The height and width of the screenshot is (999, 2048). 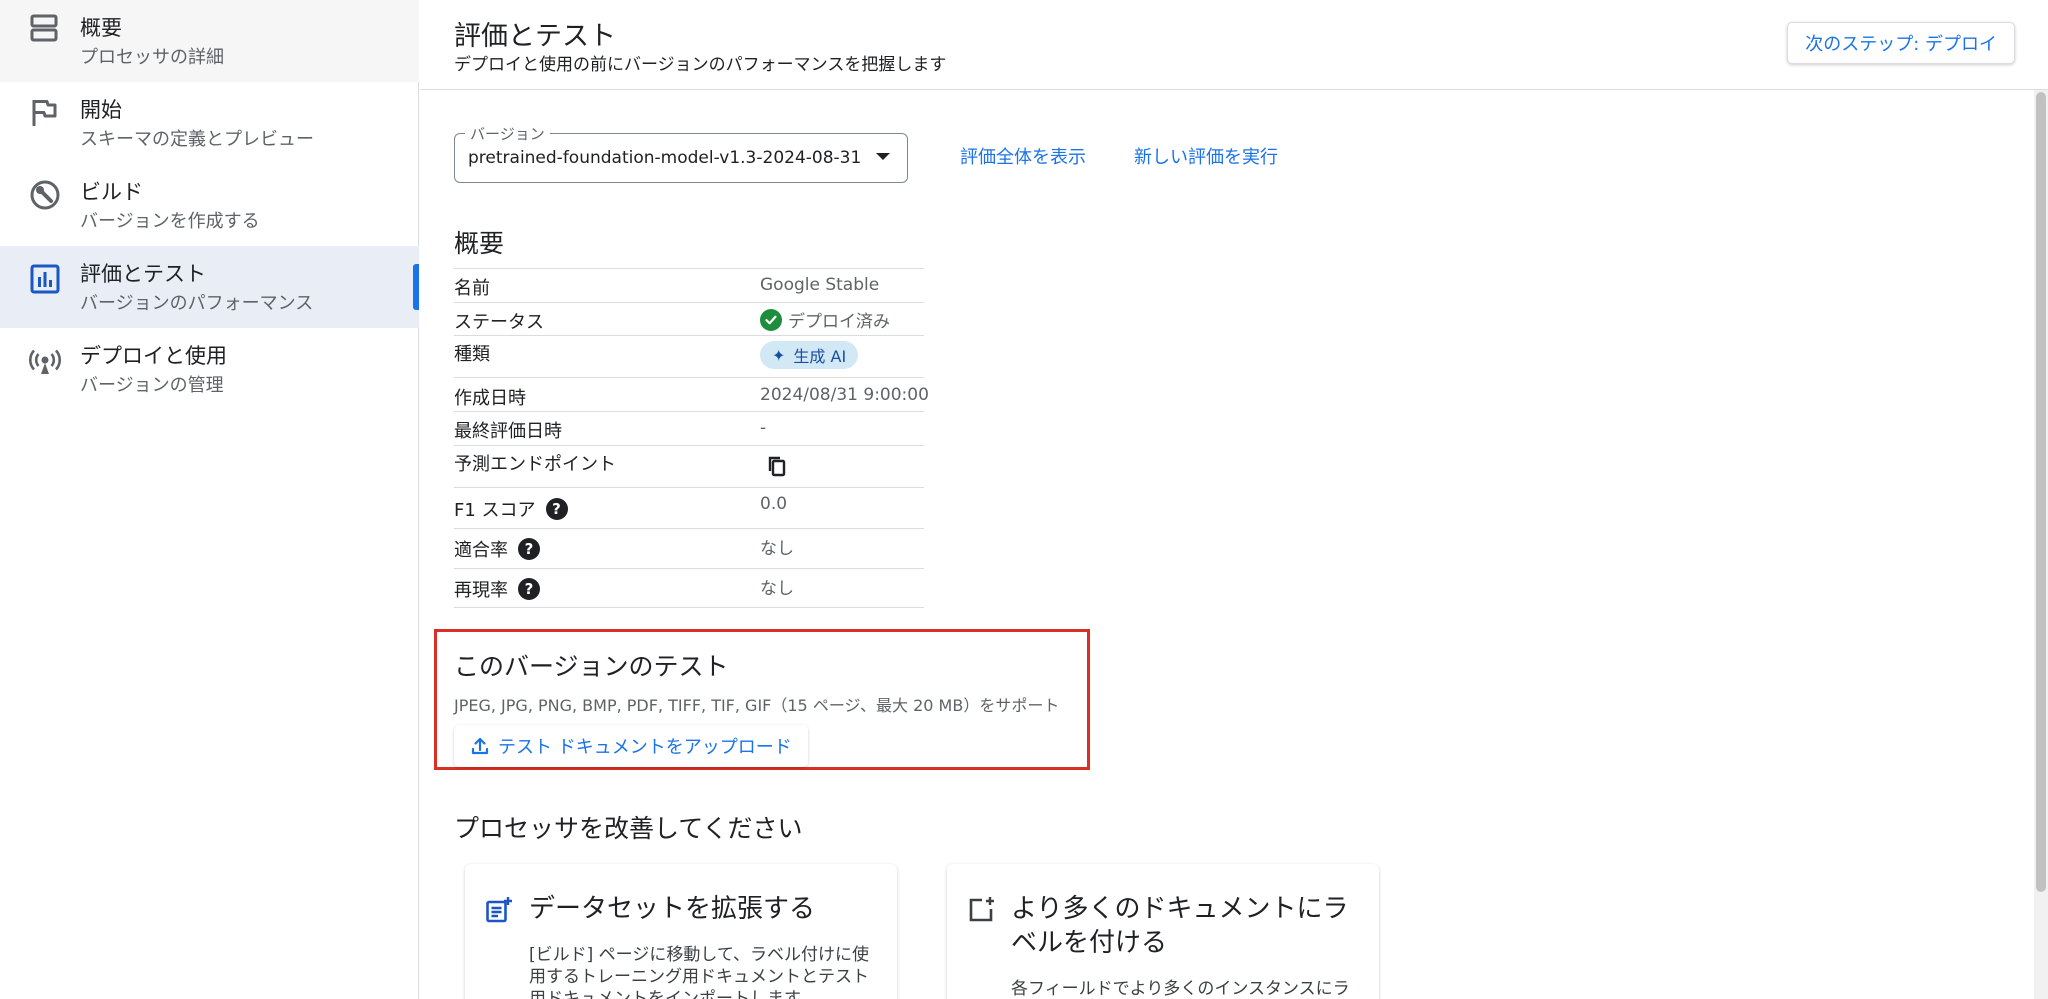 What do you see at coordinates (101, 110) in the screenshot?
I see `sidebar-item-title: 開始` at bounding box center [101, 110].